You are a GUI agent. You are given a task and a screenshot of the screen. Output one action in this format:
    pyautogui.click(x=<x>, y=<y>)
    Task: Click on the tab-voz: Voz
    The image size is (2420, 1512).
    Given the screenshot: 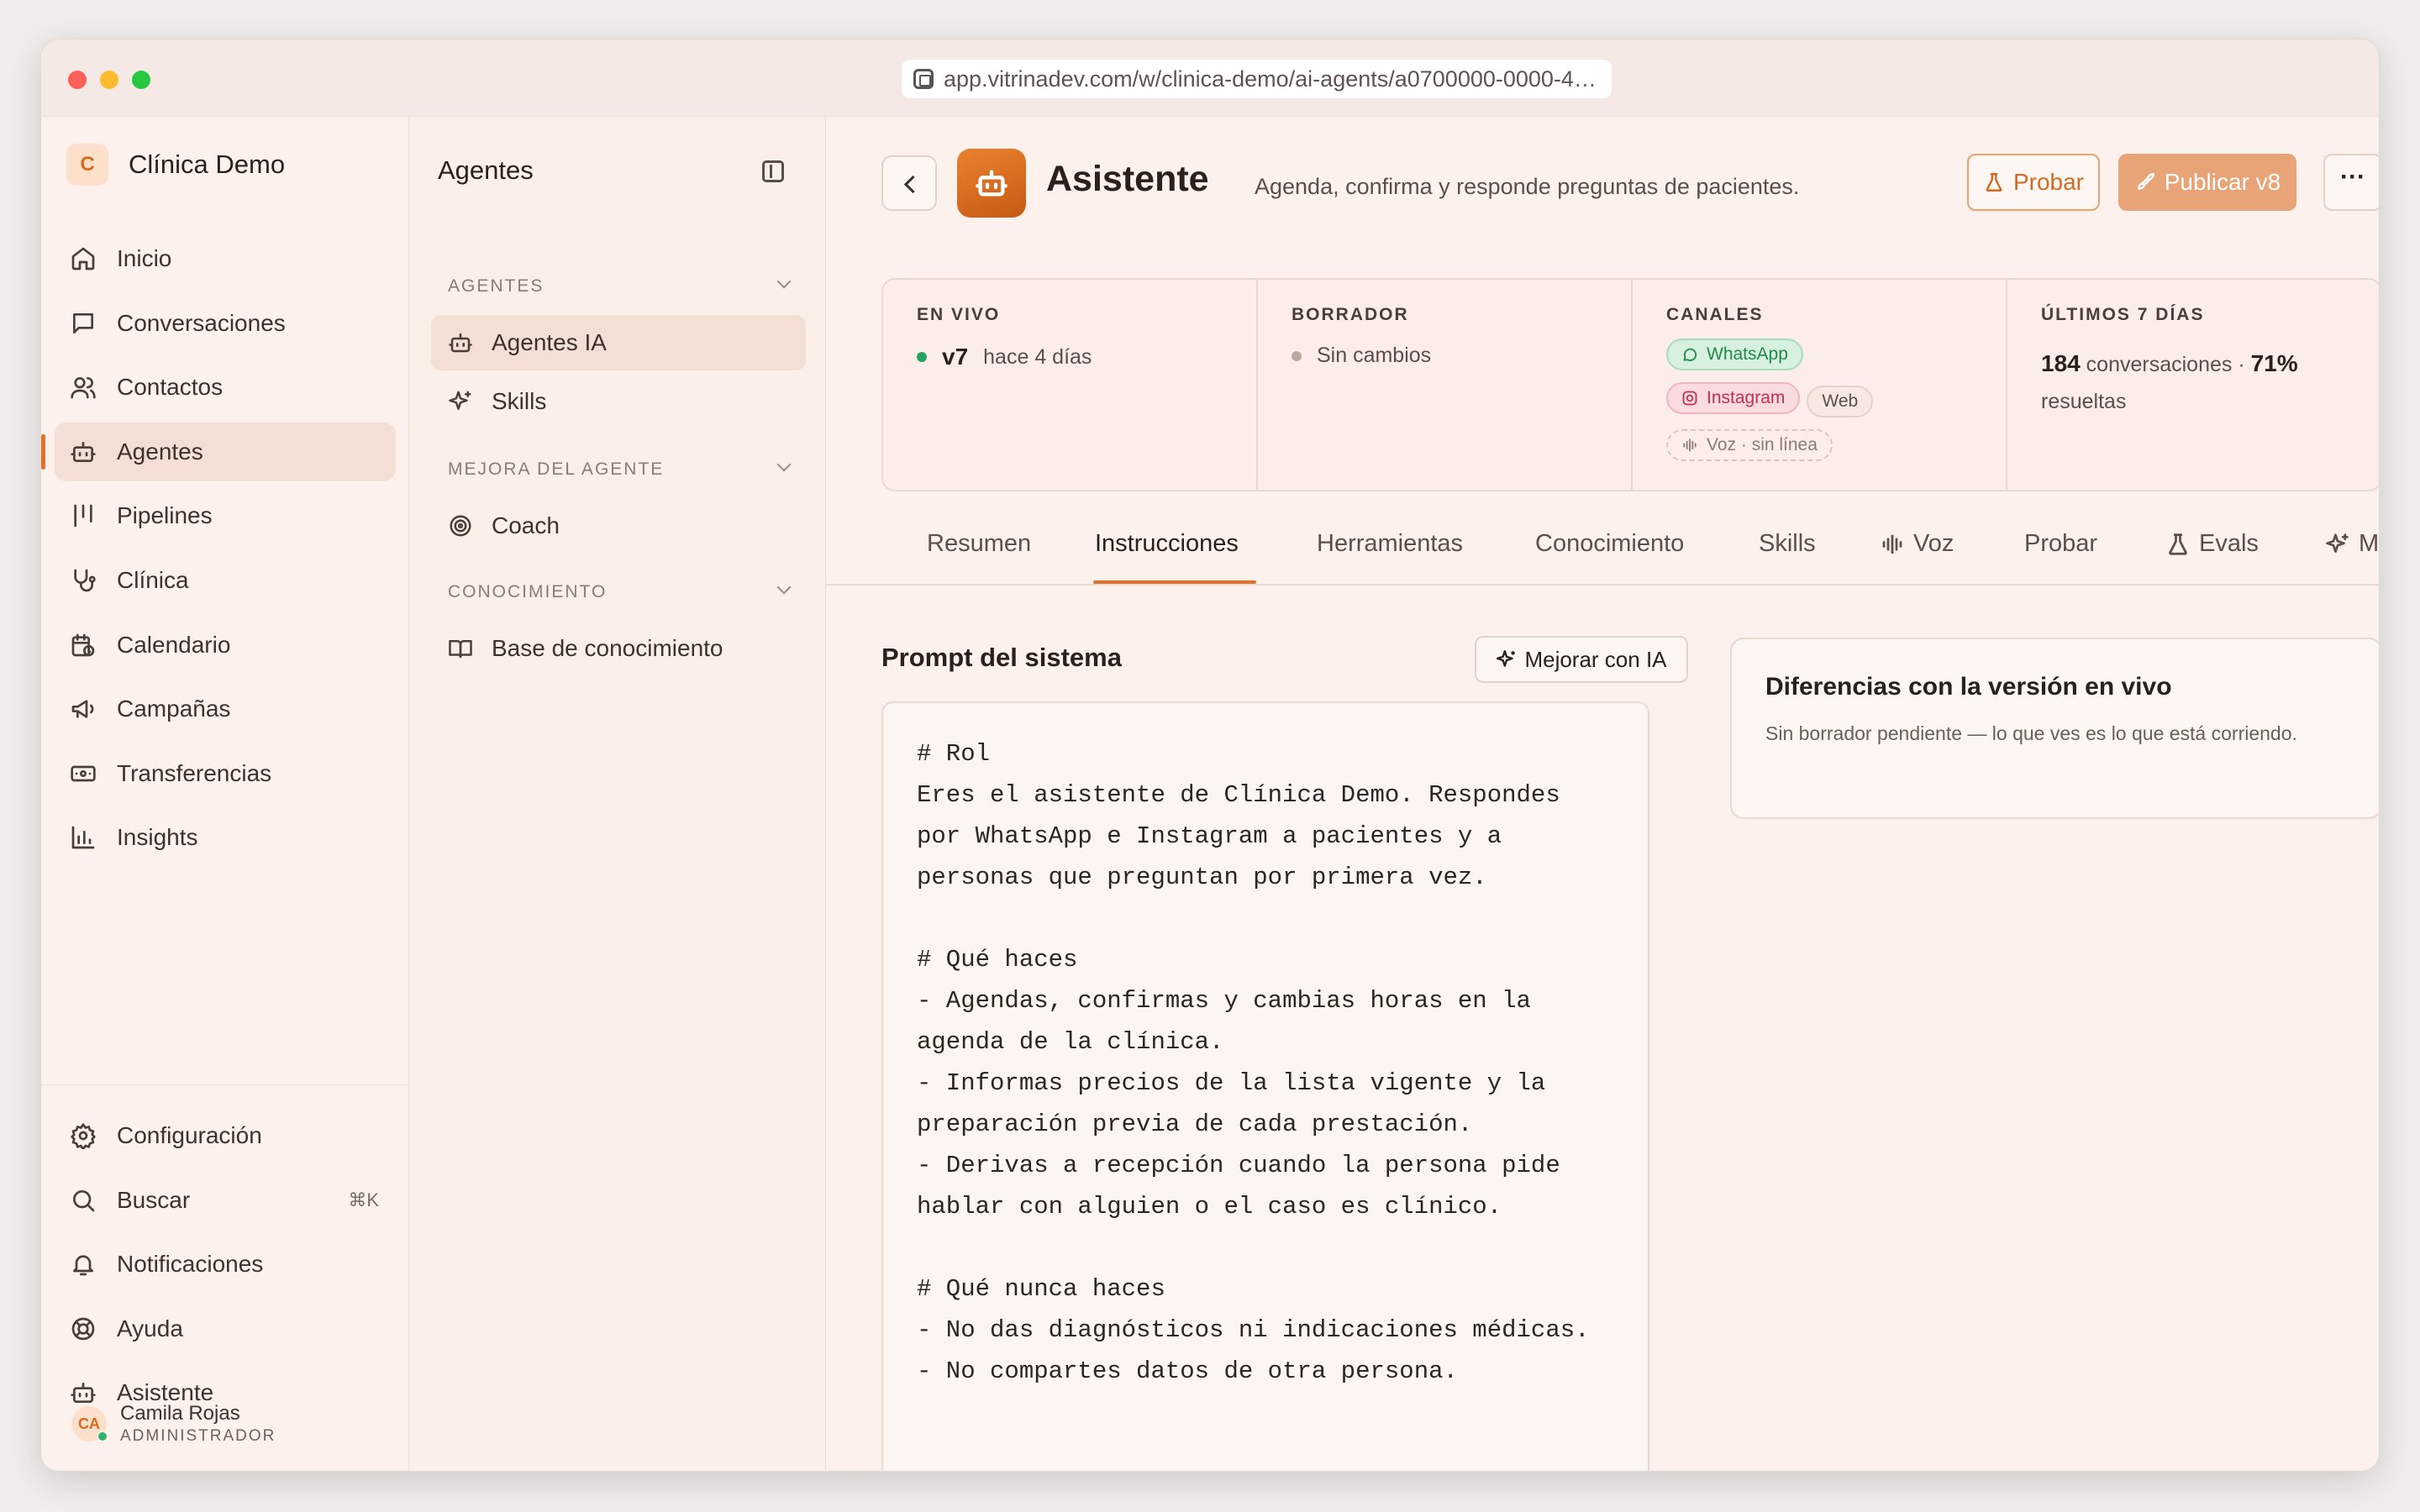 What is the action you would take?
    pyautogui.click(x=1917, y=544)
    